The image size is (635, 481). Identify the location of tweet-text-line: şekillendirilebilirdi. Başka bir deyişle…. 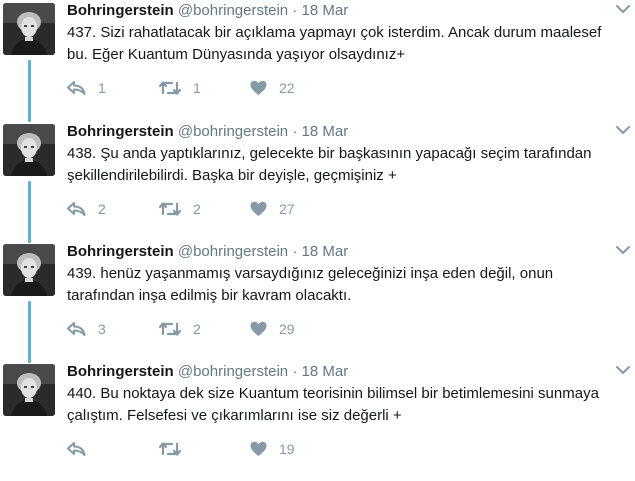
(232, 175).